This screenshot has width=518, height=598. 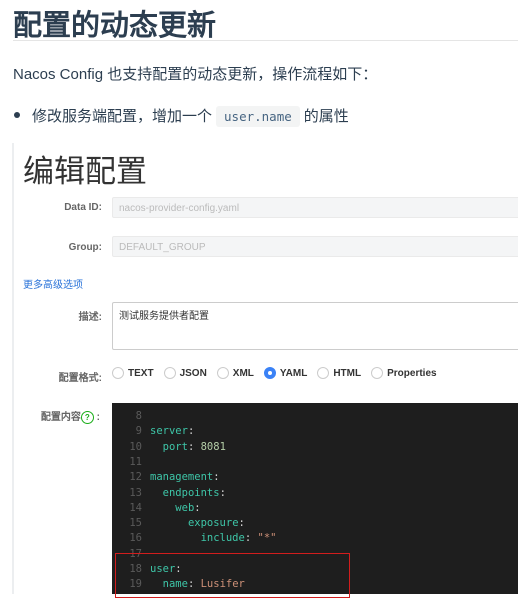 I want to click on bullet-item: 修改服务端配置，增加一个 user.name 的属性, so click(x=190, y=116).